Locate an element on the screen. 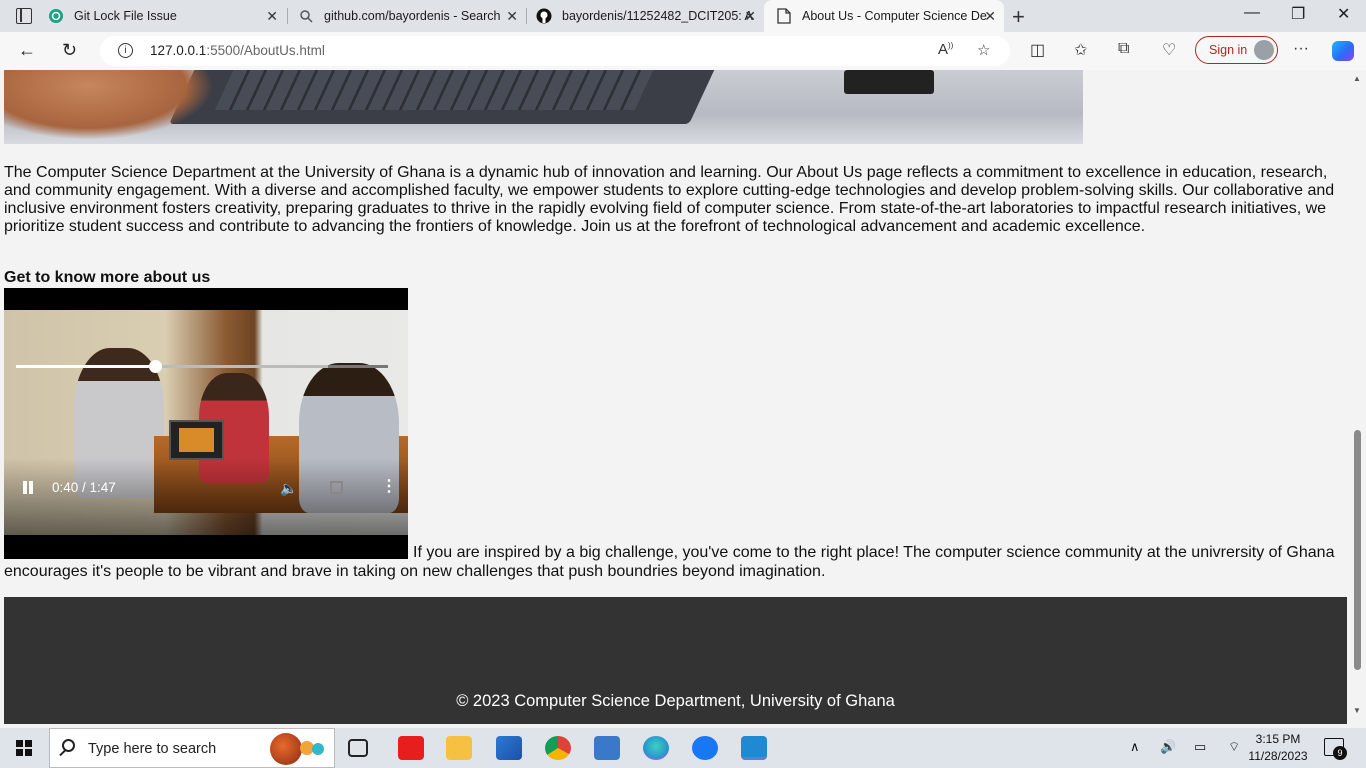  task-view-icon is located at coordinates (358, 748).